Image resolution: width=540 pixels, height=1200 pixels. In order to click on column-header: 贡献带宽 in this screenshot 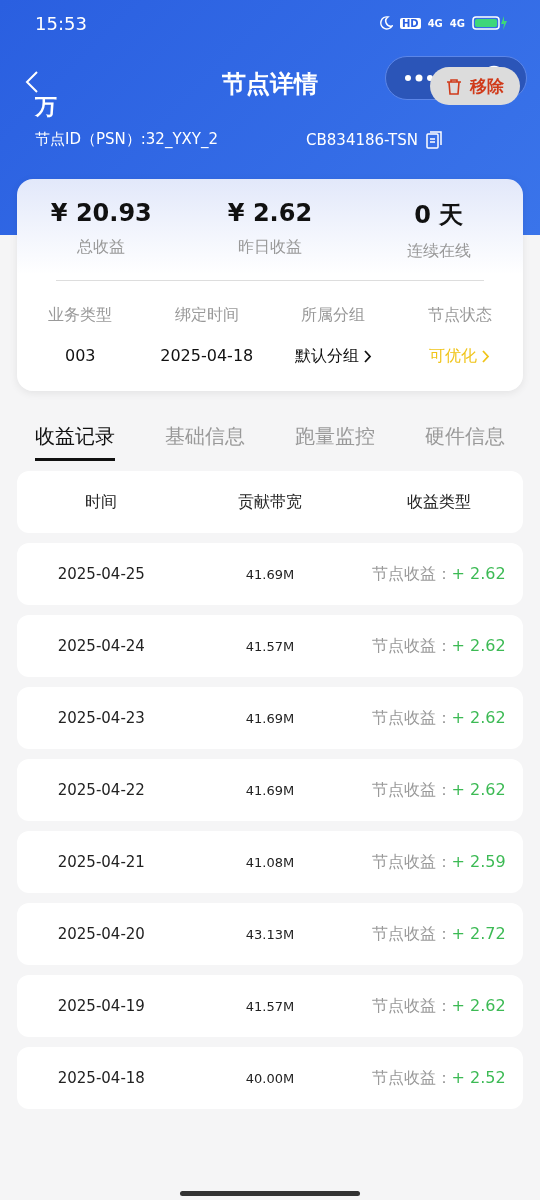, I will do `click(270, 502)`.